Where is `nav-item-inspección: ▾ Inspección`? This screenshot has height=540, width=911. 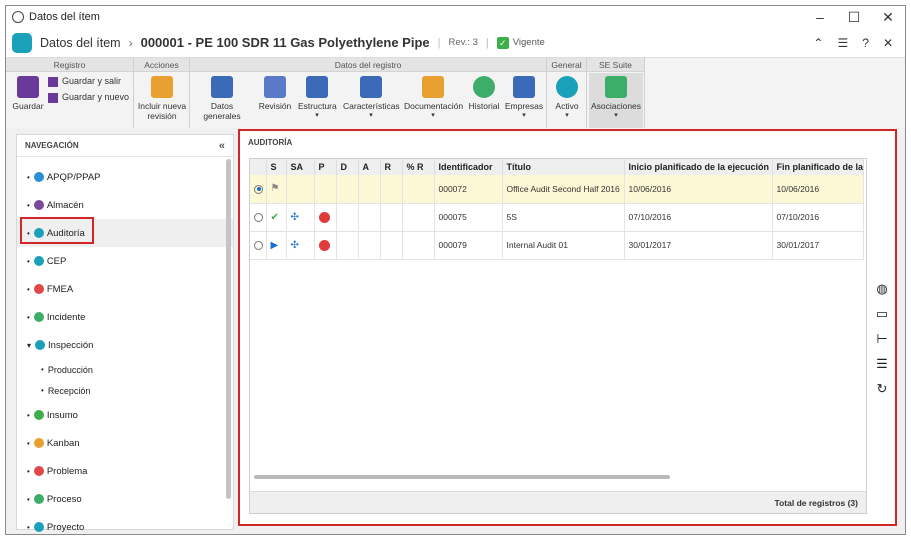
nav-item-inspección: ▾ Inspección is located at coordinates (125, 345).